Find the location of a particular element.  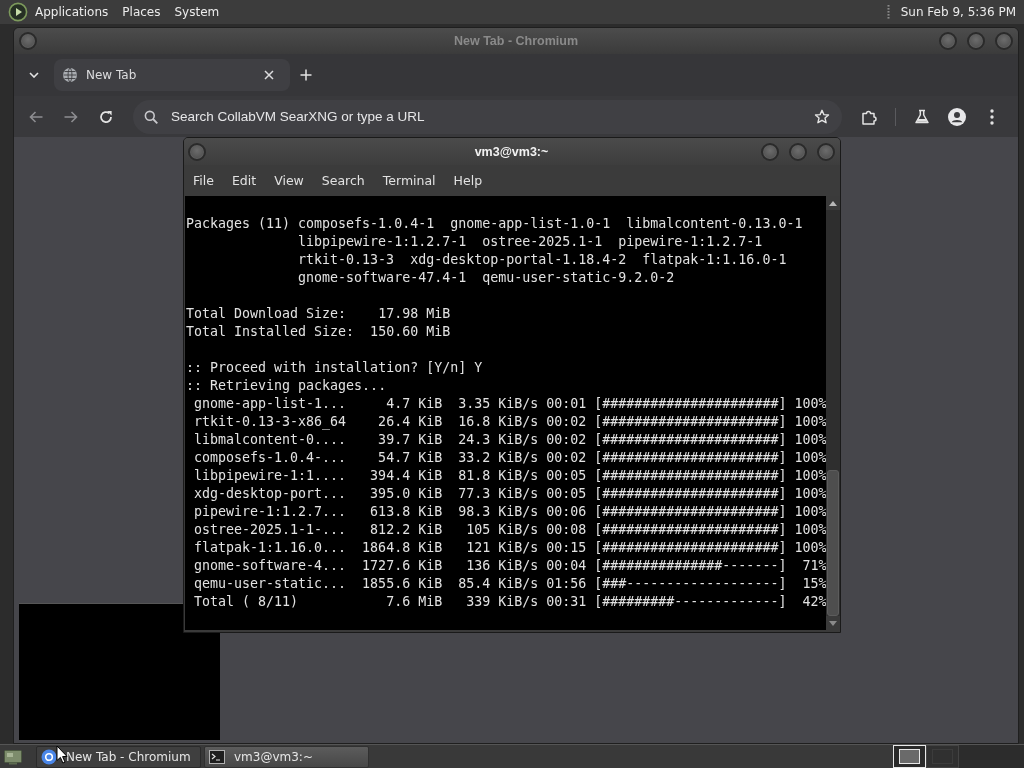

scroll-up-button is located at coordinates (833, 203).